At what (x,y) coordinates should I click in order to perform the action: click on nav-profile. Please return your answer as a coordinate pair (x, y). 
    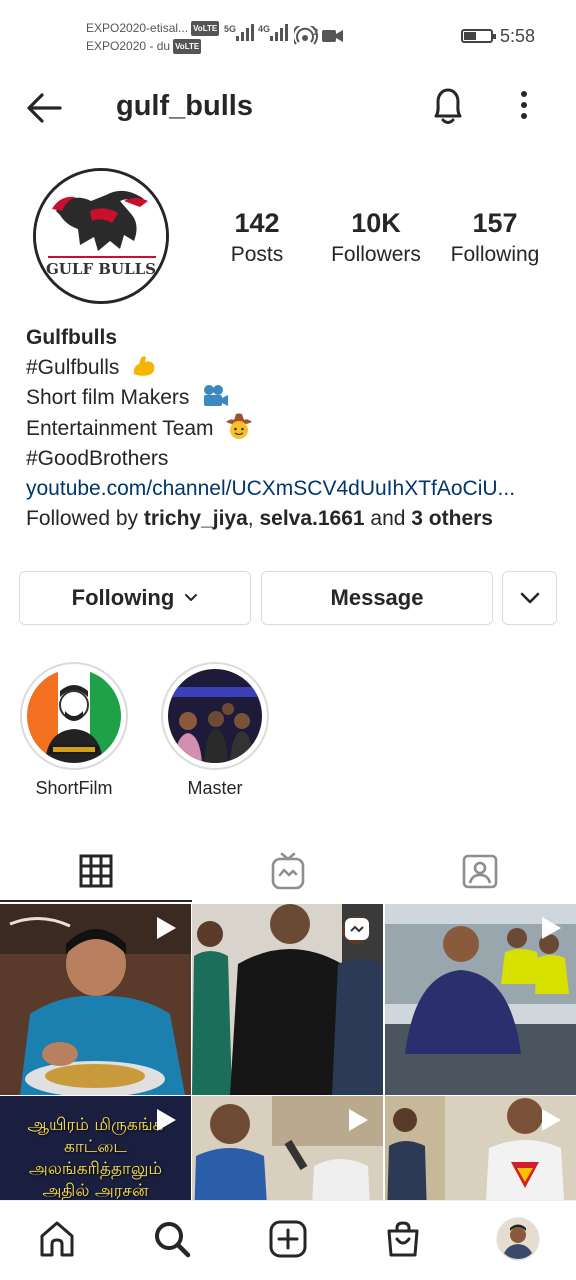
    Looking at the image, I should click on (518, 1239).